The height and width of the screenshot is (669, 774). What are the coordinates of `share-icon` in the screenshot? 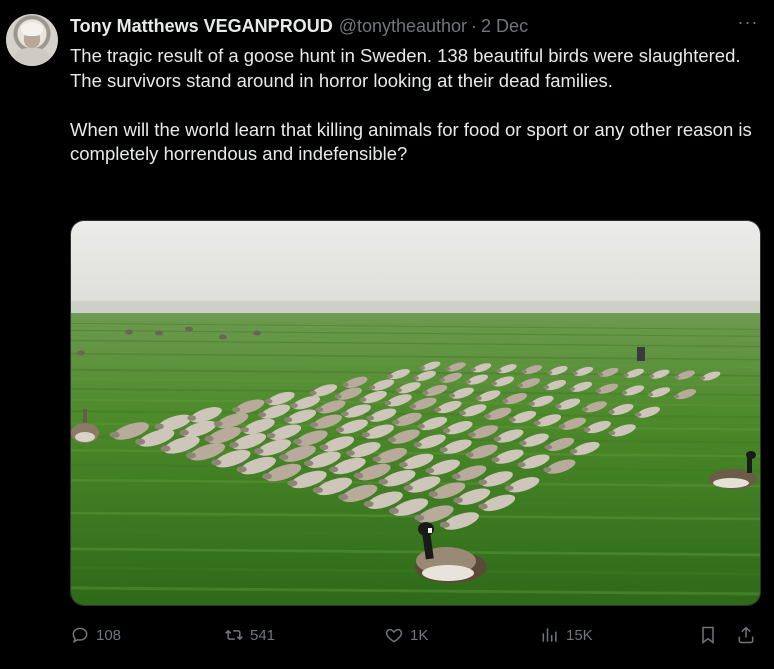 It's located at (746, 635).